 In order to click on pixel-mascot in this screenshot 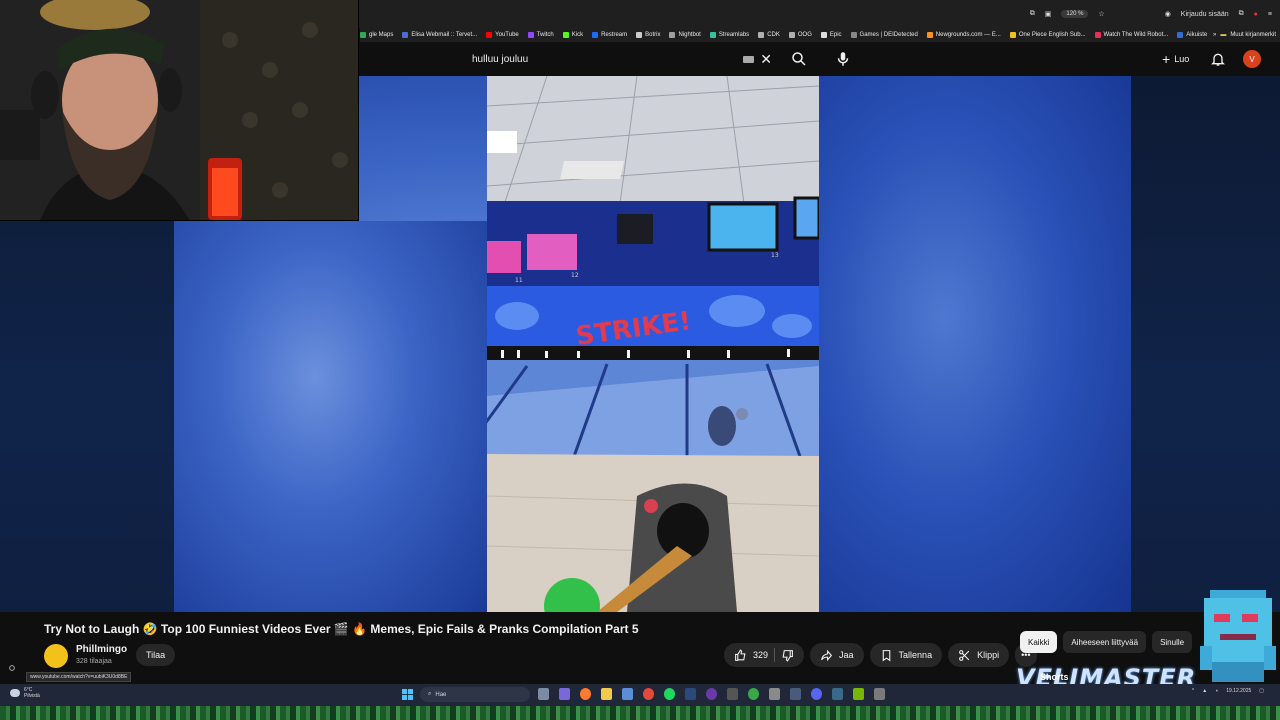, I will do `click(1238, 636)`.